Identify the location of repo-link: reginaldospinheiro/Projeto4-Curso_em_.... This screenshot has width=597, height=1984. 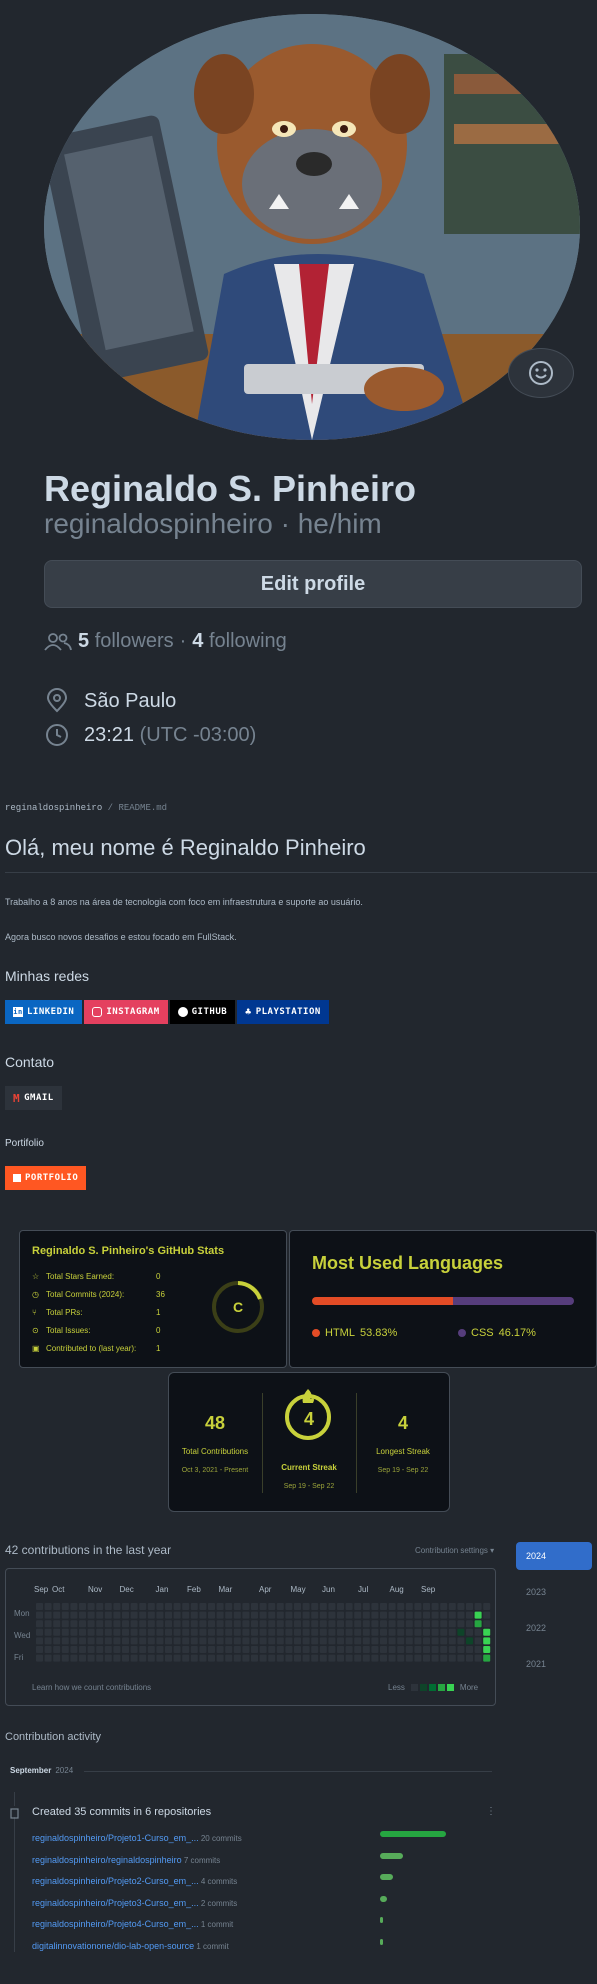
(115, 1924).